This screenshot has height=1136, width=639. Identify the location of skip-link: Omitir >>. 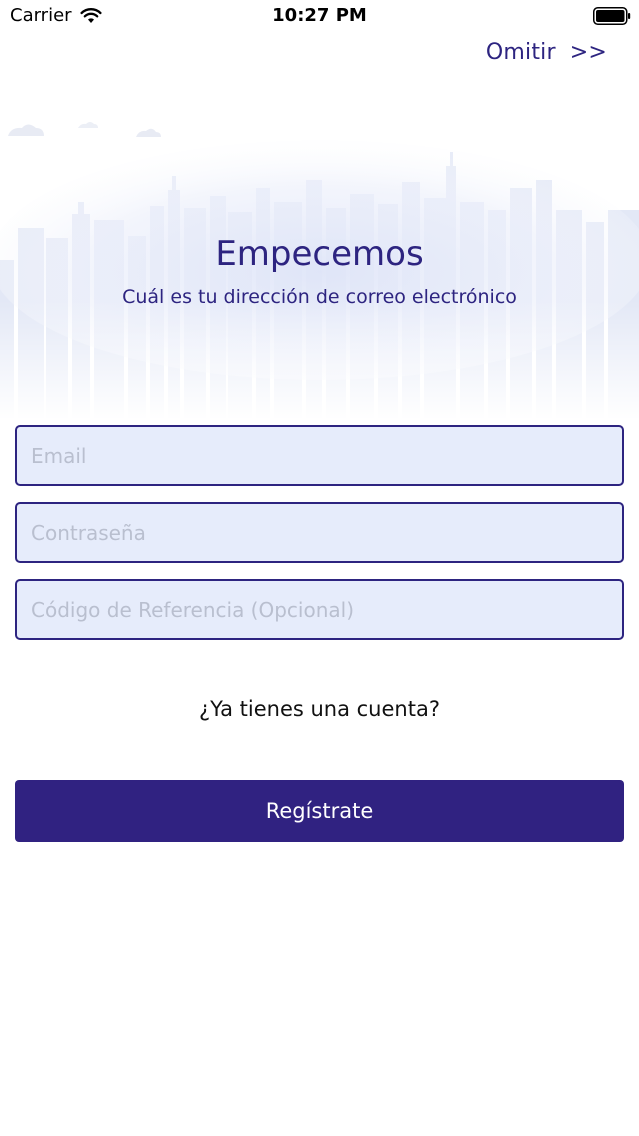
(546, 52).